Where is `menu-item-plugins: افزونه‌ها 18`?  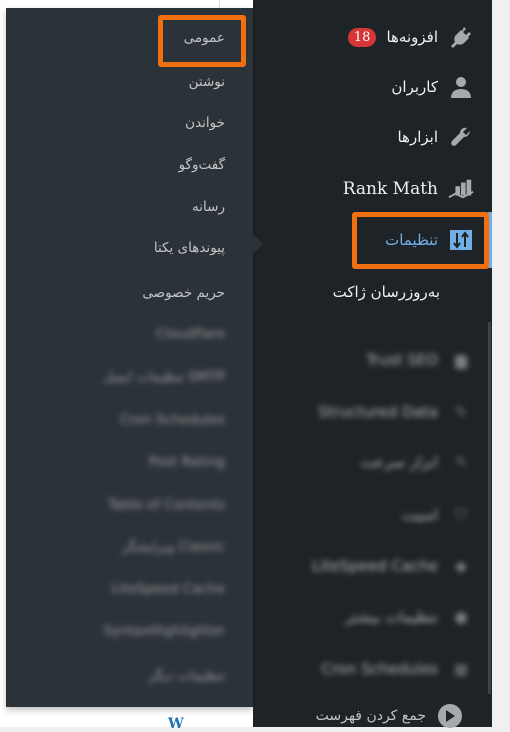
menu-item-plugins: افزونه‌ها 18 is located at coordinates (410, 37).